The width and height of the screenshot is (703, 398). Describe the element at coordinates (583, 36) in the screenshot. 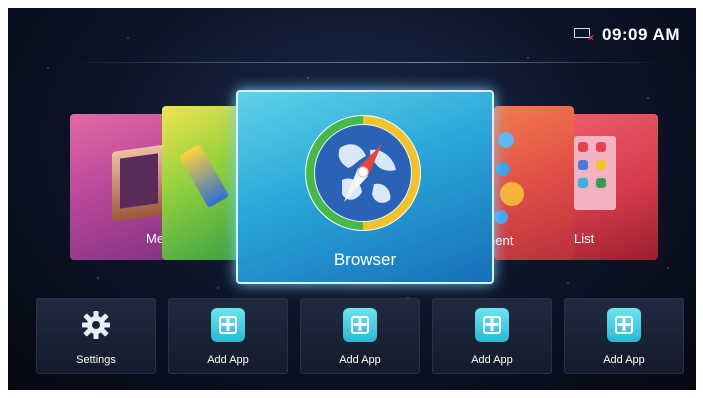

I see `network-disconnected-icon: ×` at that location.